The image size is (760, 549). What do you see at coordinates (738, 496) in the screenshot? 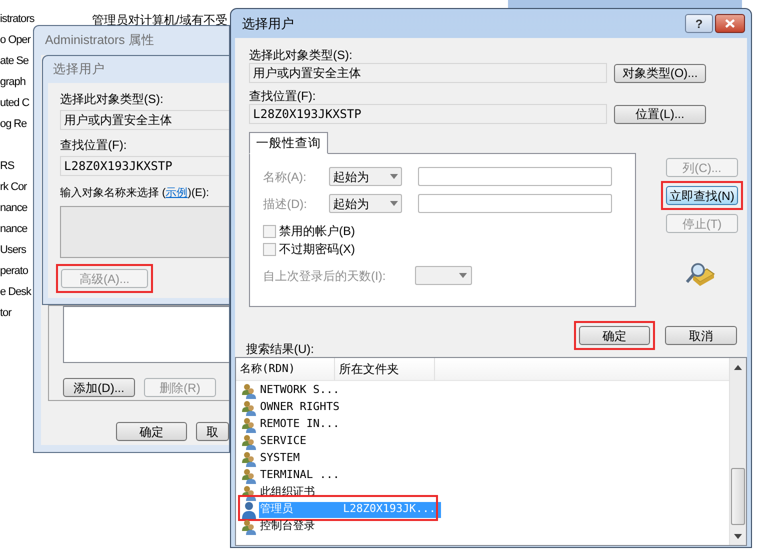
I see `scroll-thumb` at bounding box center [738, 496].